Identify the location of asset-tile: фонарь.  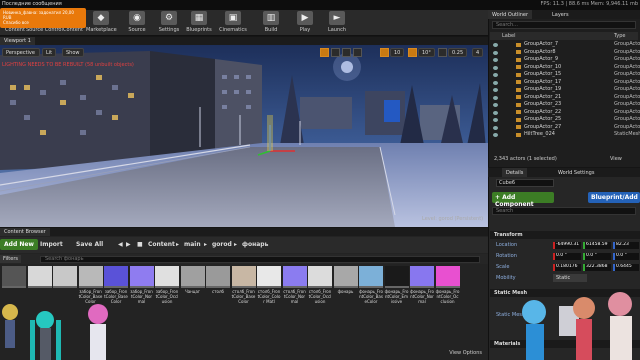
(345, 280).